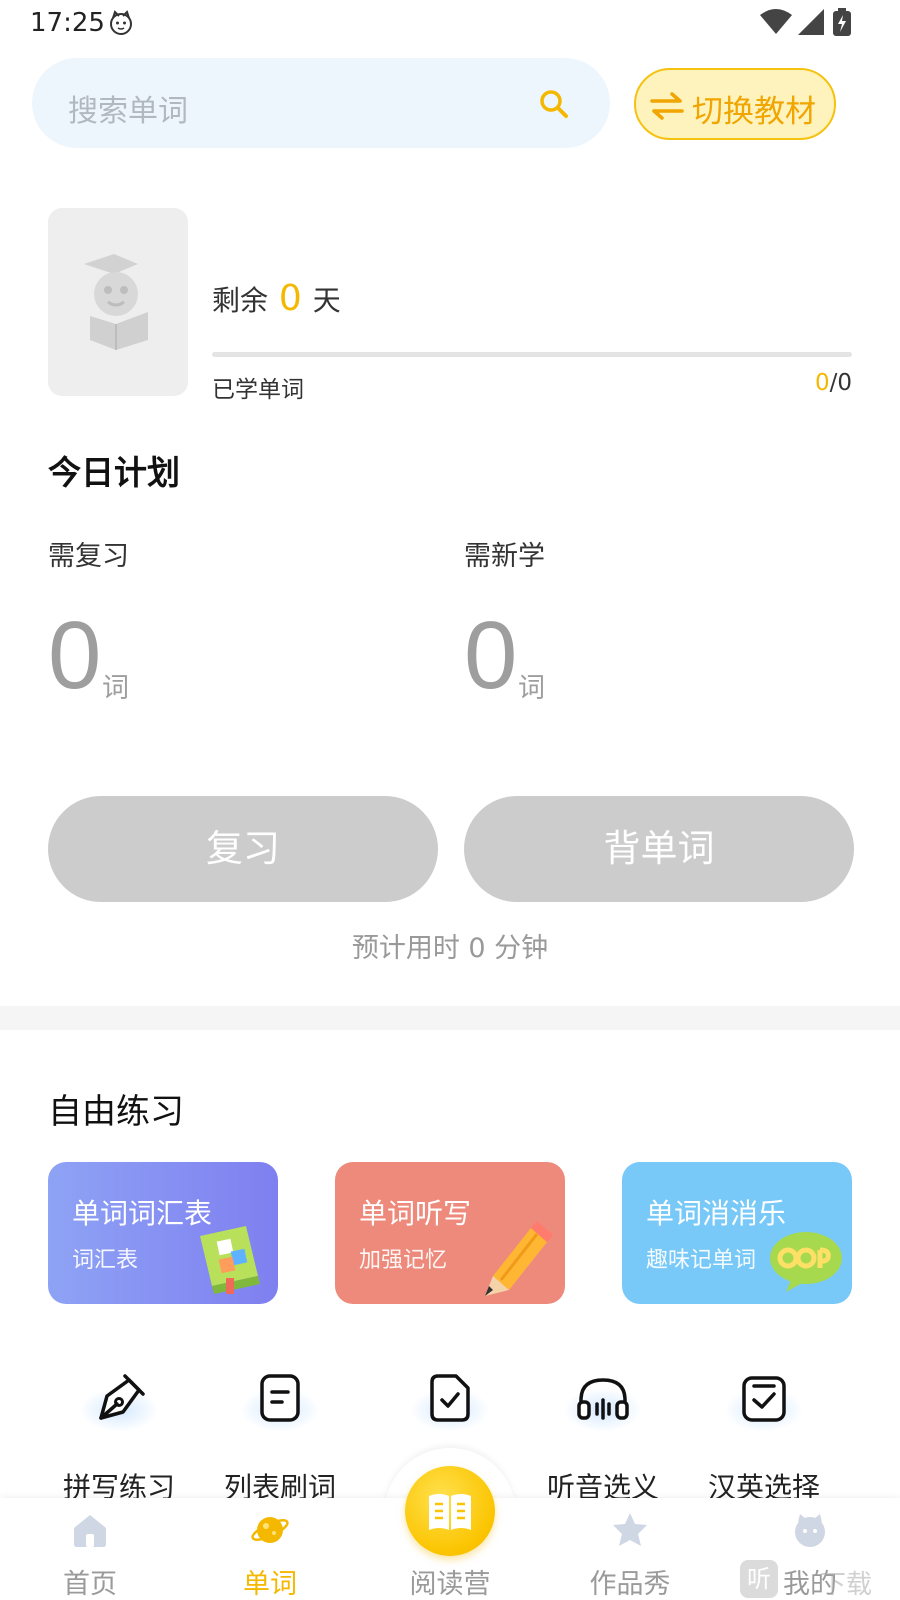  Describe the element at coordinates (603, 1399) in the screenshot. I see `headphones-icon` at that location.